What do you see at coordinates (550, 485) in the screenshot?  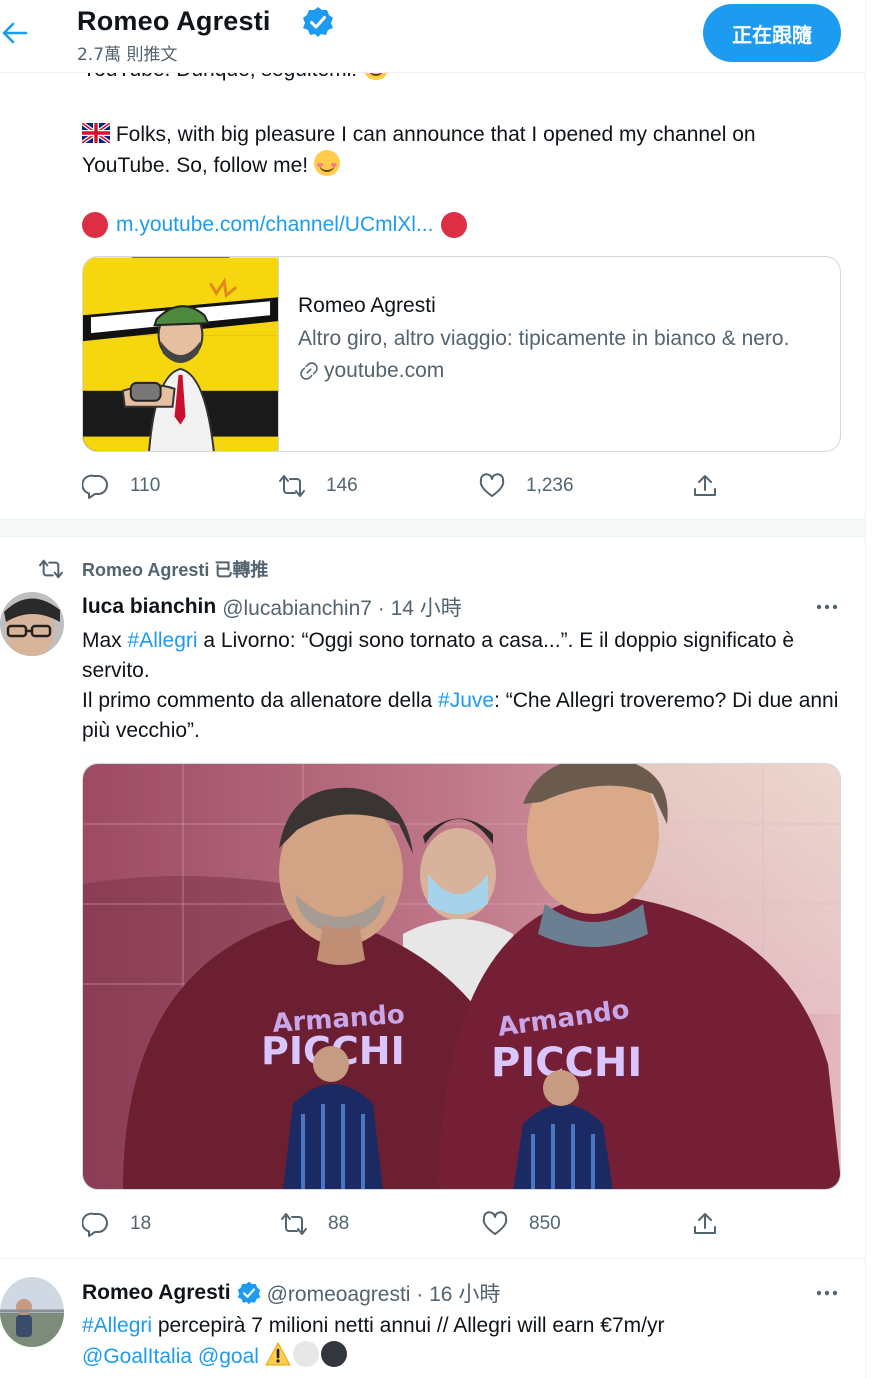 I see `like-count: 1,236` at bounding box center [550, 485].